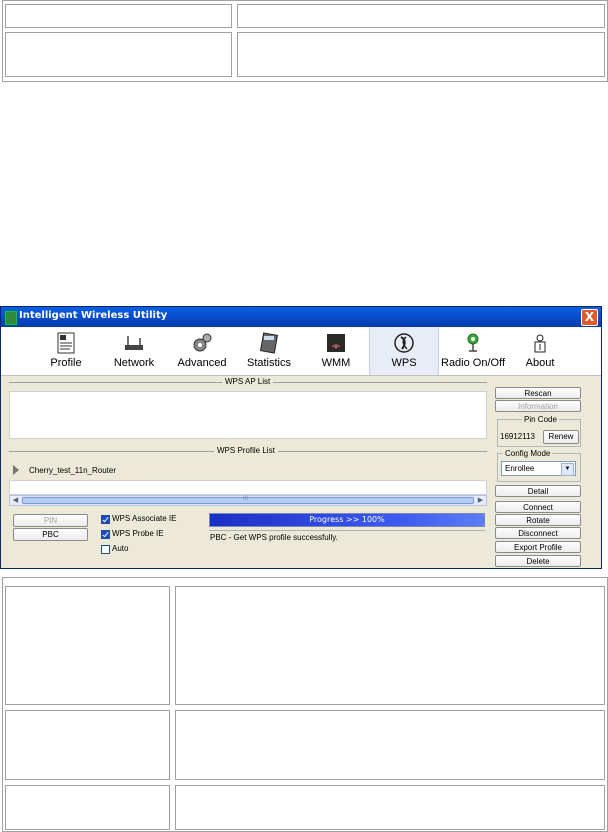 The width and height of the screenshot is (608, 832). Describe the element at coordinates (274, 537) in the screenshot. I see `status-text: PBC - Get WPS profile successfully.` at that location.